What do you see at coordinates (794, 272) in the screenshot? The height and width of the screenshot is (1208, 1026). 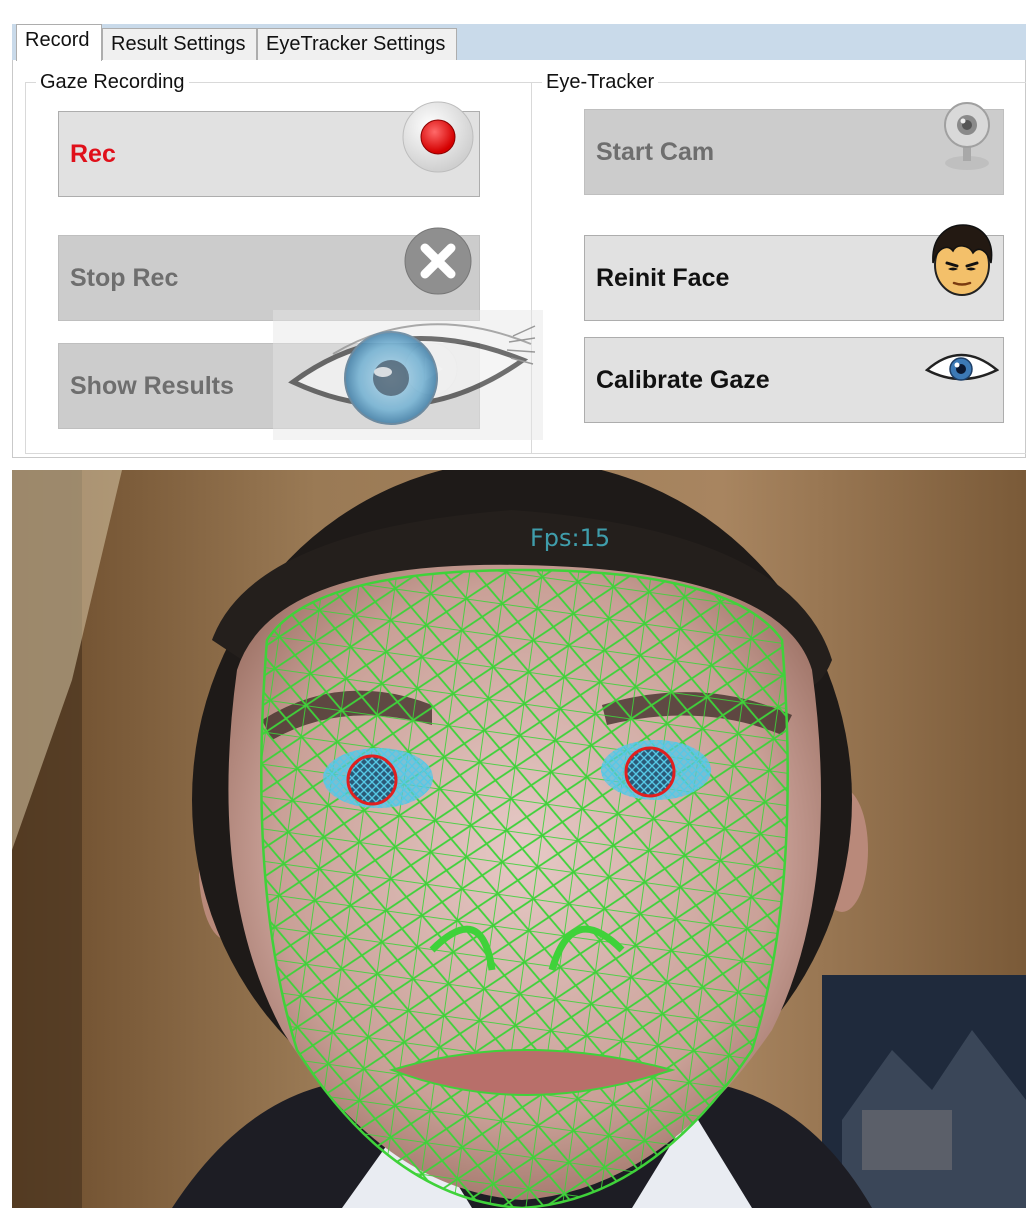 I see `reinit-face-button: Reinit Face` at bounding box center [794, 272].